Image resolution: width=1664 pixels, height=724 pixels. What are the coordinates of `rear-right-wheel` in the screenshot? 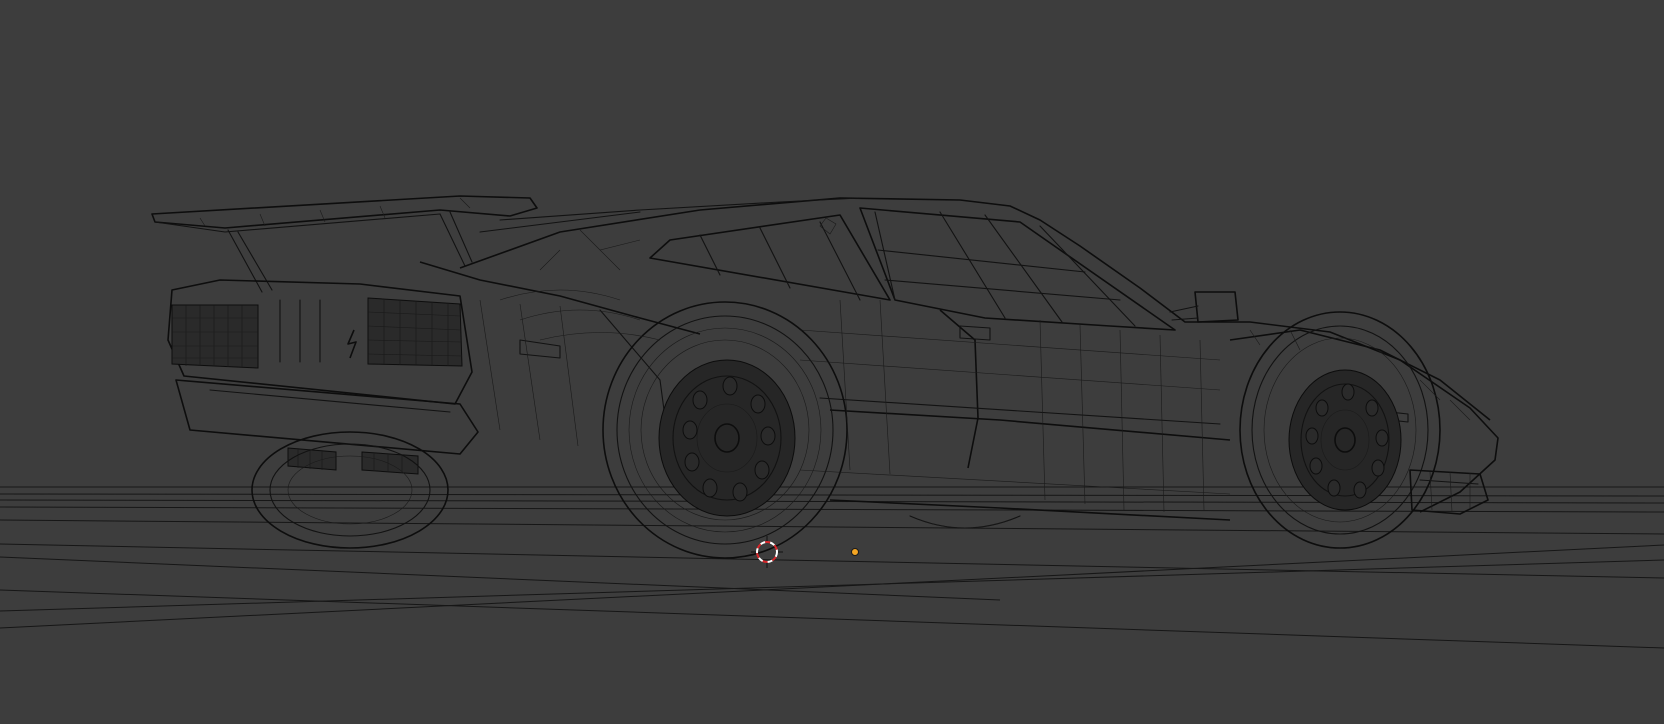 It's located at (725, 430).